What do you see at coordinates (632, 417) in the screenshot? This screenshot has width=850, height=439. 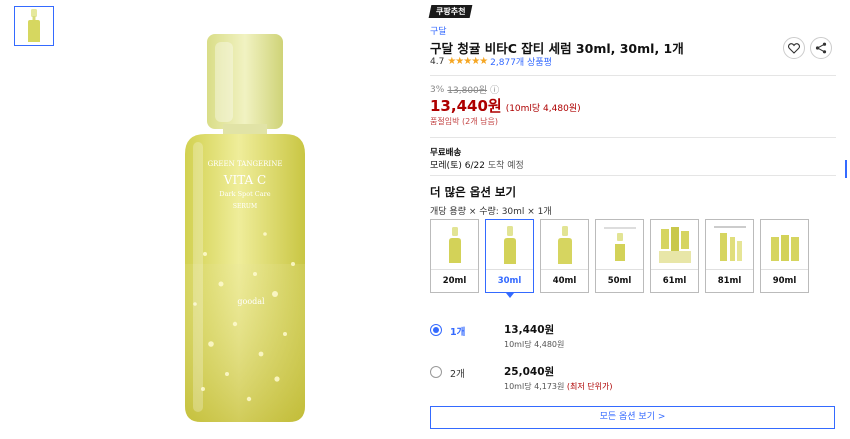 I see `all-options-button: 모든 옵션 보기 >` at bounding box center [632, 417].